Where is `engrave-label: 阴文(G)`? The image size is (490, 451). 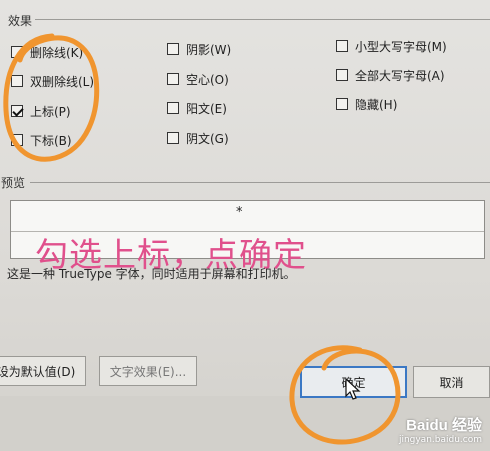 engrave-label: 阴文(G) is located at coordinates (207, 138).